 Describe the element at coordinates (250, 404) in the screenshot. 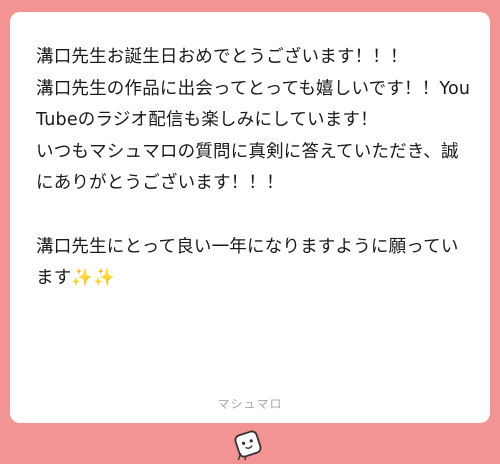

I see `card-footer-brand: マシュマロ` at that location.